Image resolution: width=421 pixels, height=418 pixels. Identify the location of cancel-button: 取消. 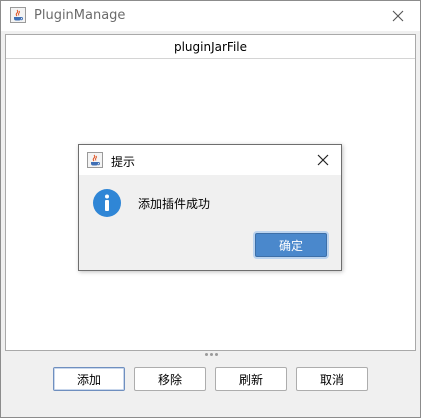
(332, 379).